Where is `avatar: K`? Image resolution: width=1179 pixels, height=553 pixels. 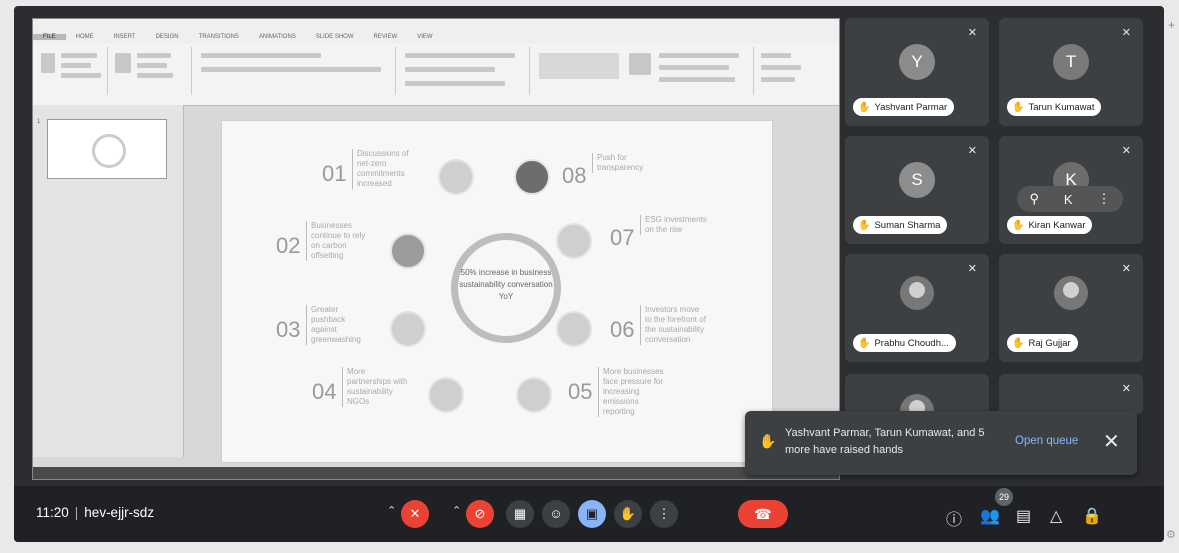
avatar: K is located at coordinates (1068, 199).